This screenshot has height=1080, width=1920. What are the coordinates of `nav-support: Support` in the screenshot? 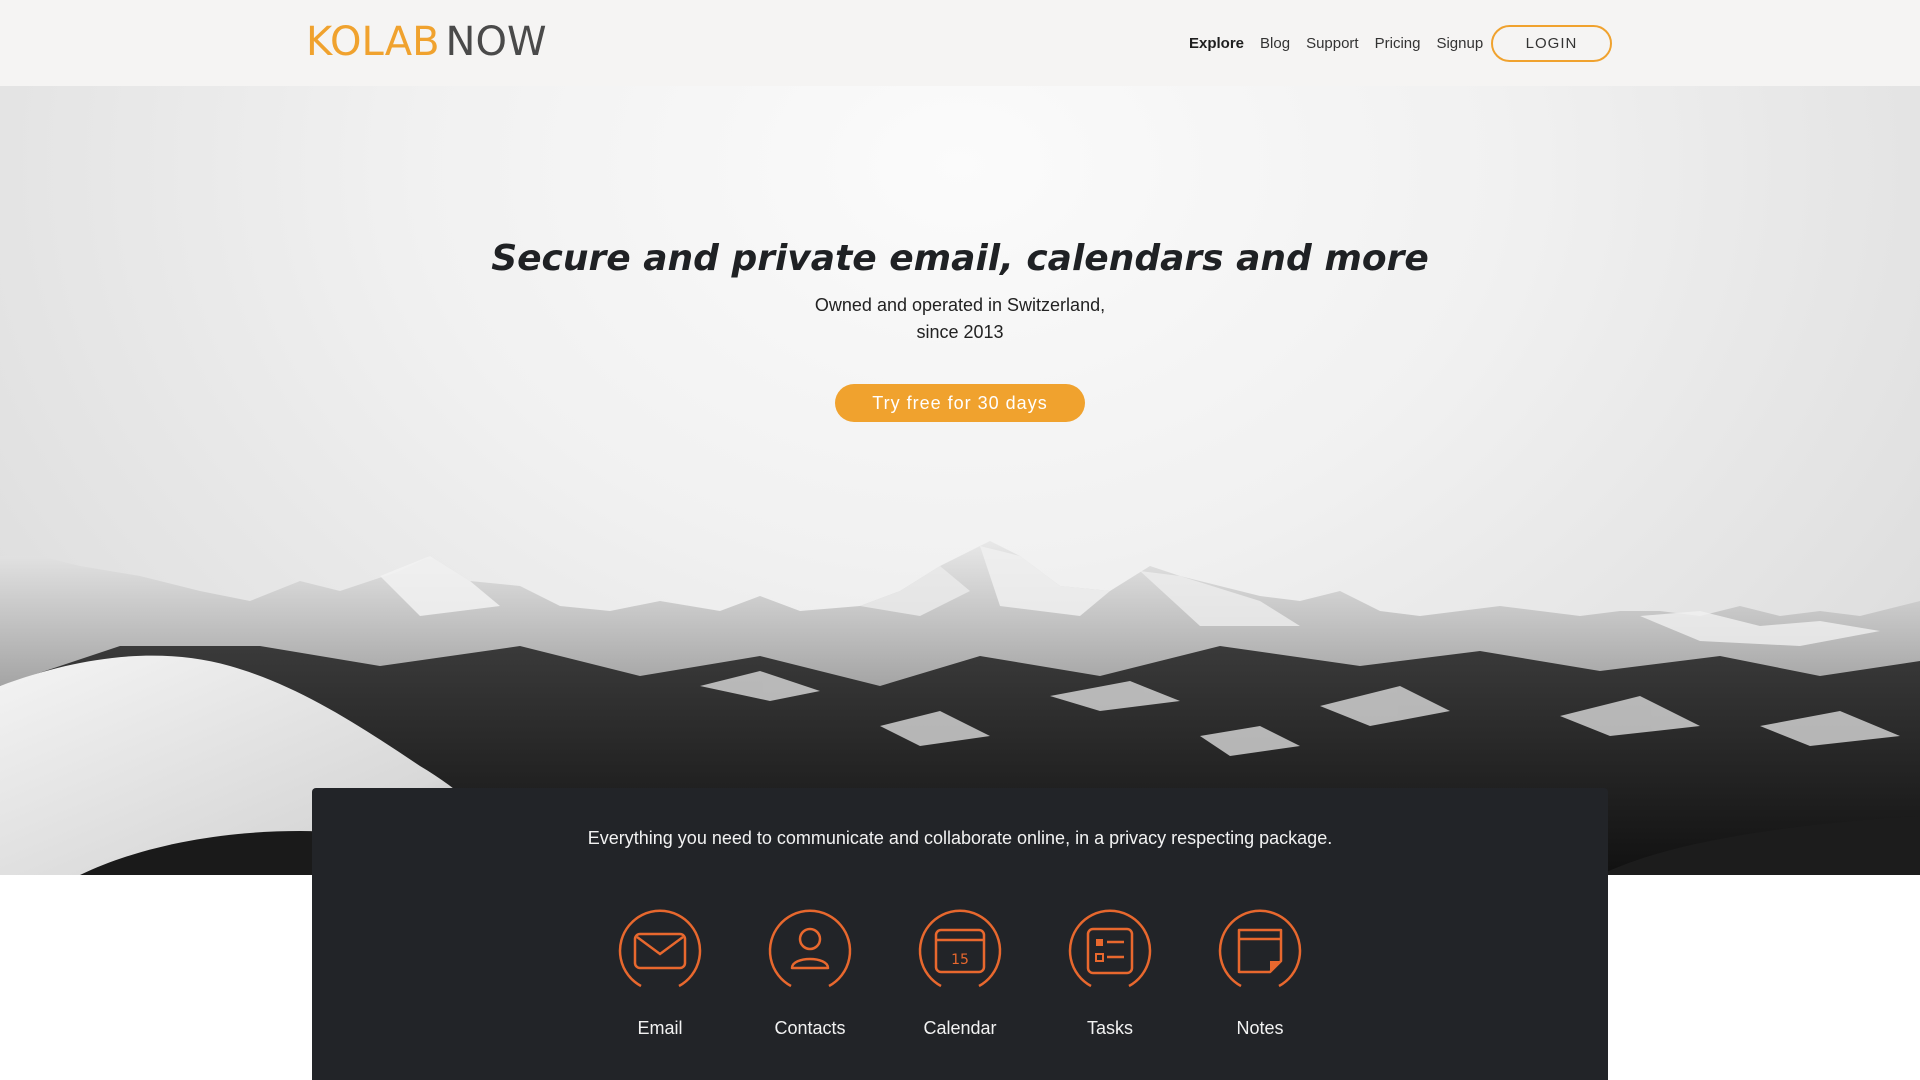 It's located at (1332, 43).